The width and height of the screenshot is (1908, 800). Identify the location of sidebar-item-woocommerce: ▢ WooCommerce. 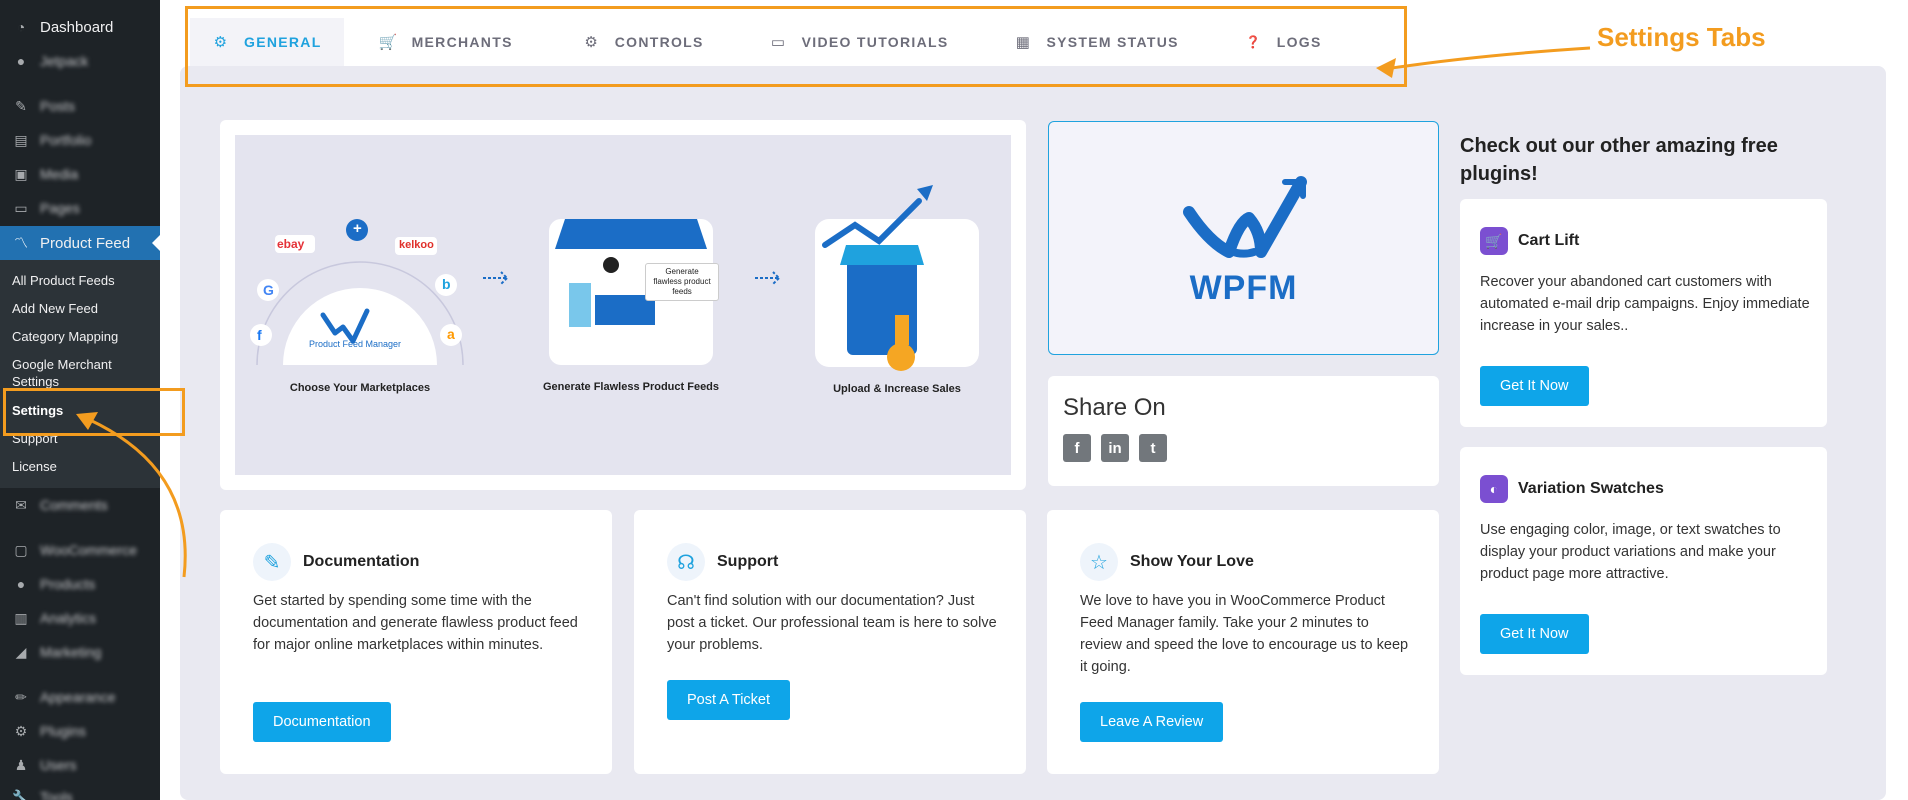
(80, 550).